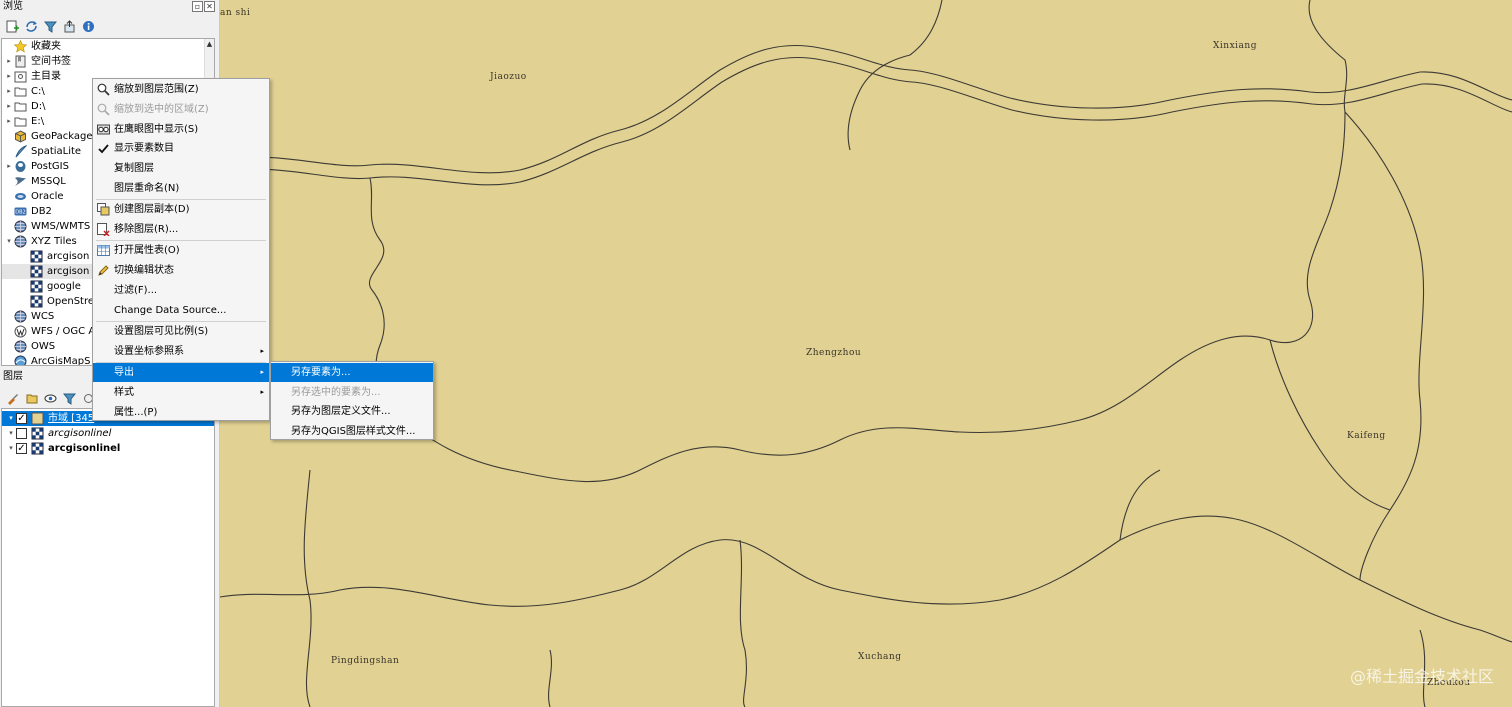 The width and height of the screenshot is (1512, 707). What do you see at coordinates (50, 27) in the screenshot?
I see `filter-icon` at bounding box center [50, 27].